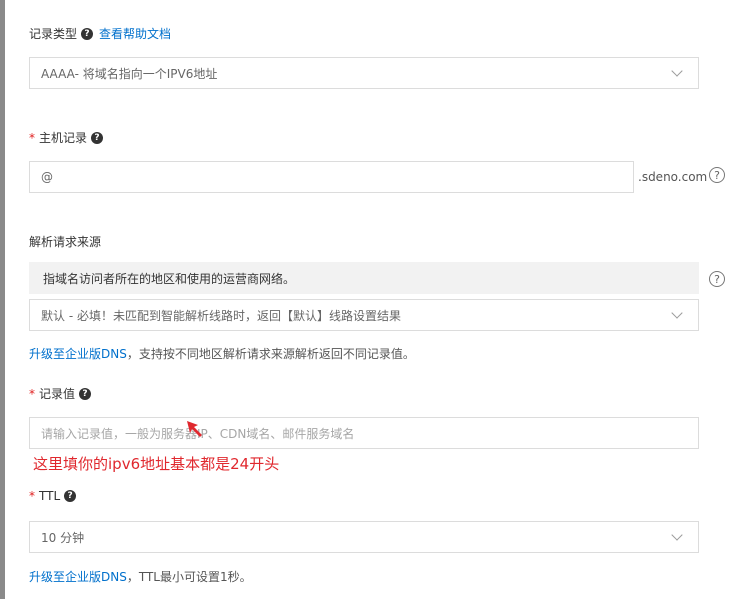 The image size is (741, 599). I want to click on ttl-hint-text: ，TTL最小可设置1秒。, so click(189, 577).